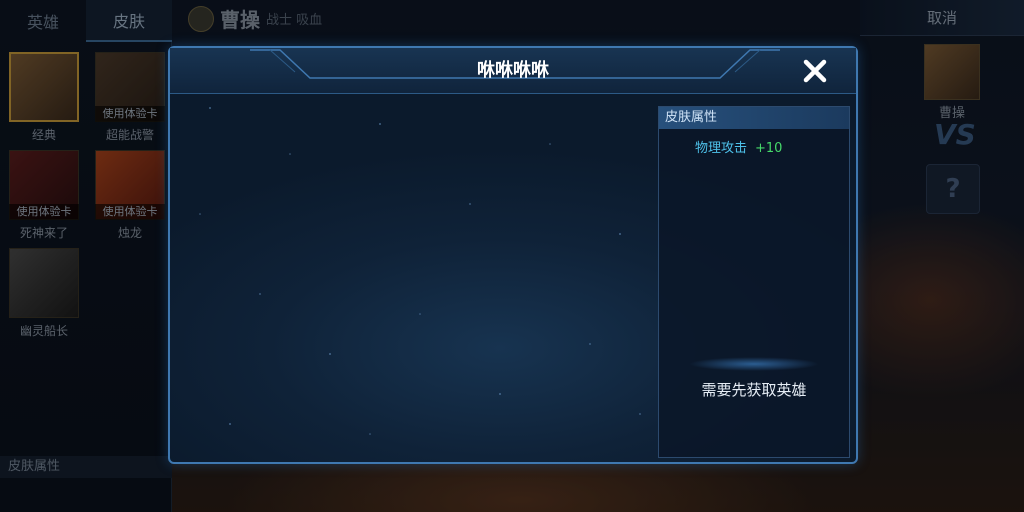 The image size is (1024, 512). I want to click on close-icon, so click(815, 71).